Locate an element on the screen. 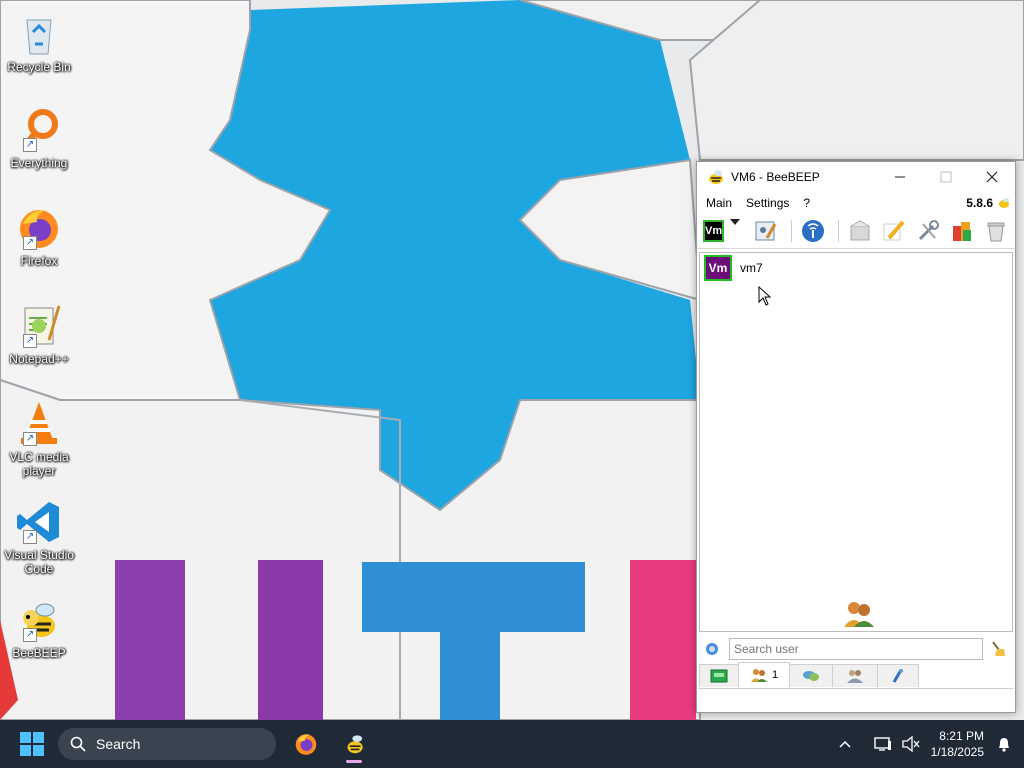 The height and width of the screenshot is (768, 1024). beebeep-small-icon is located at coordinates (1004, 203).